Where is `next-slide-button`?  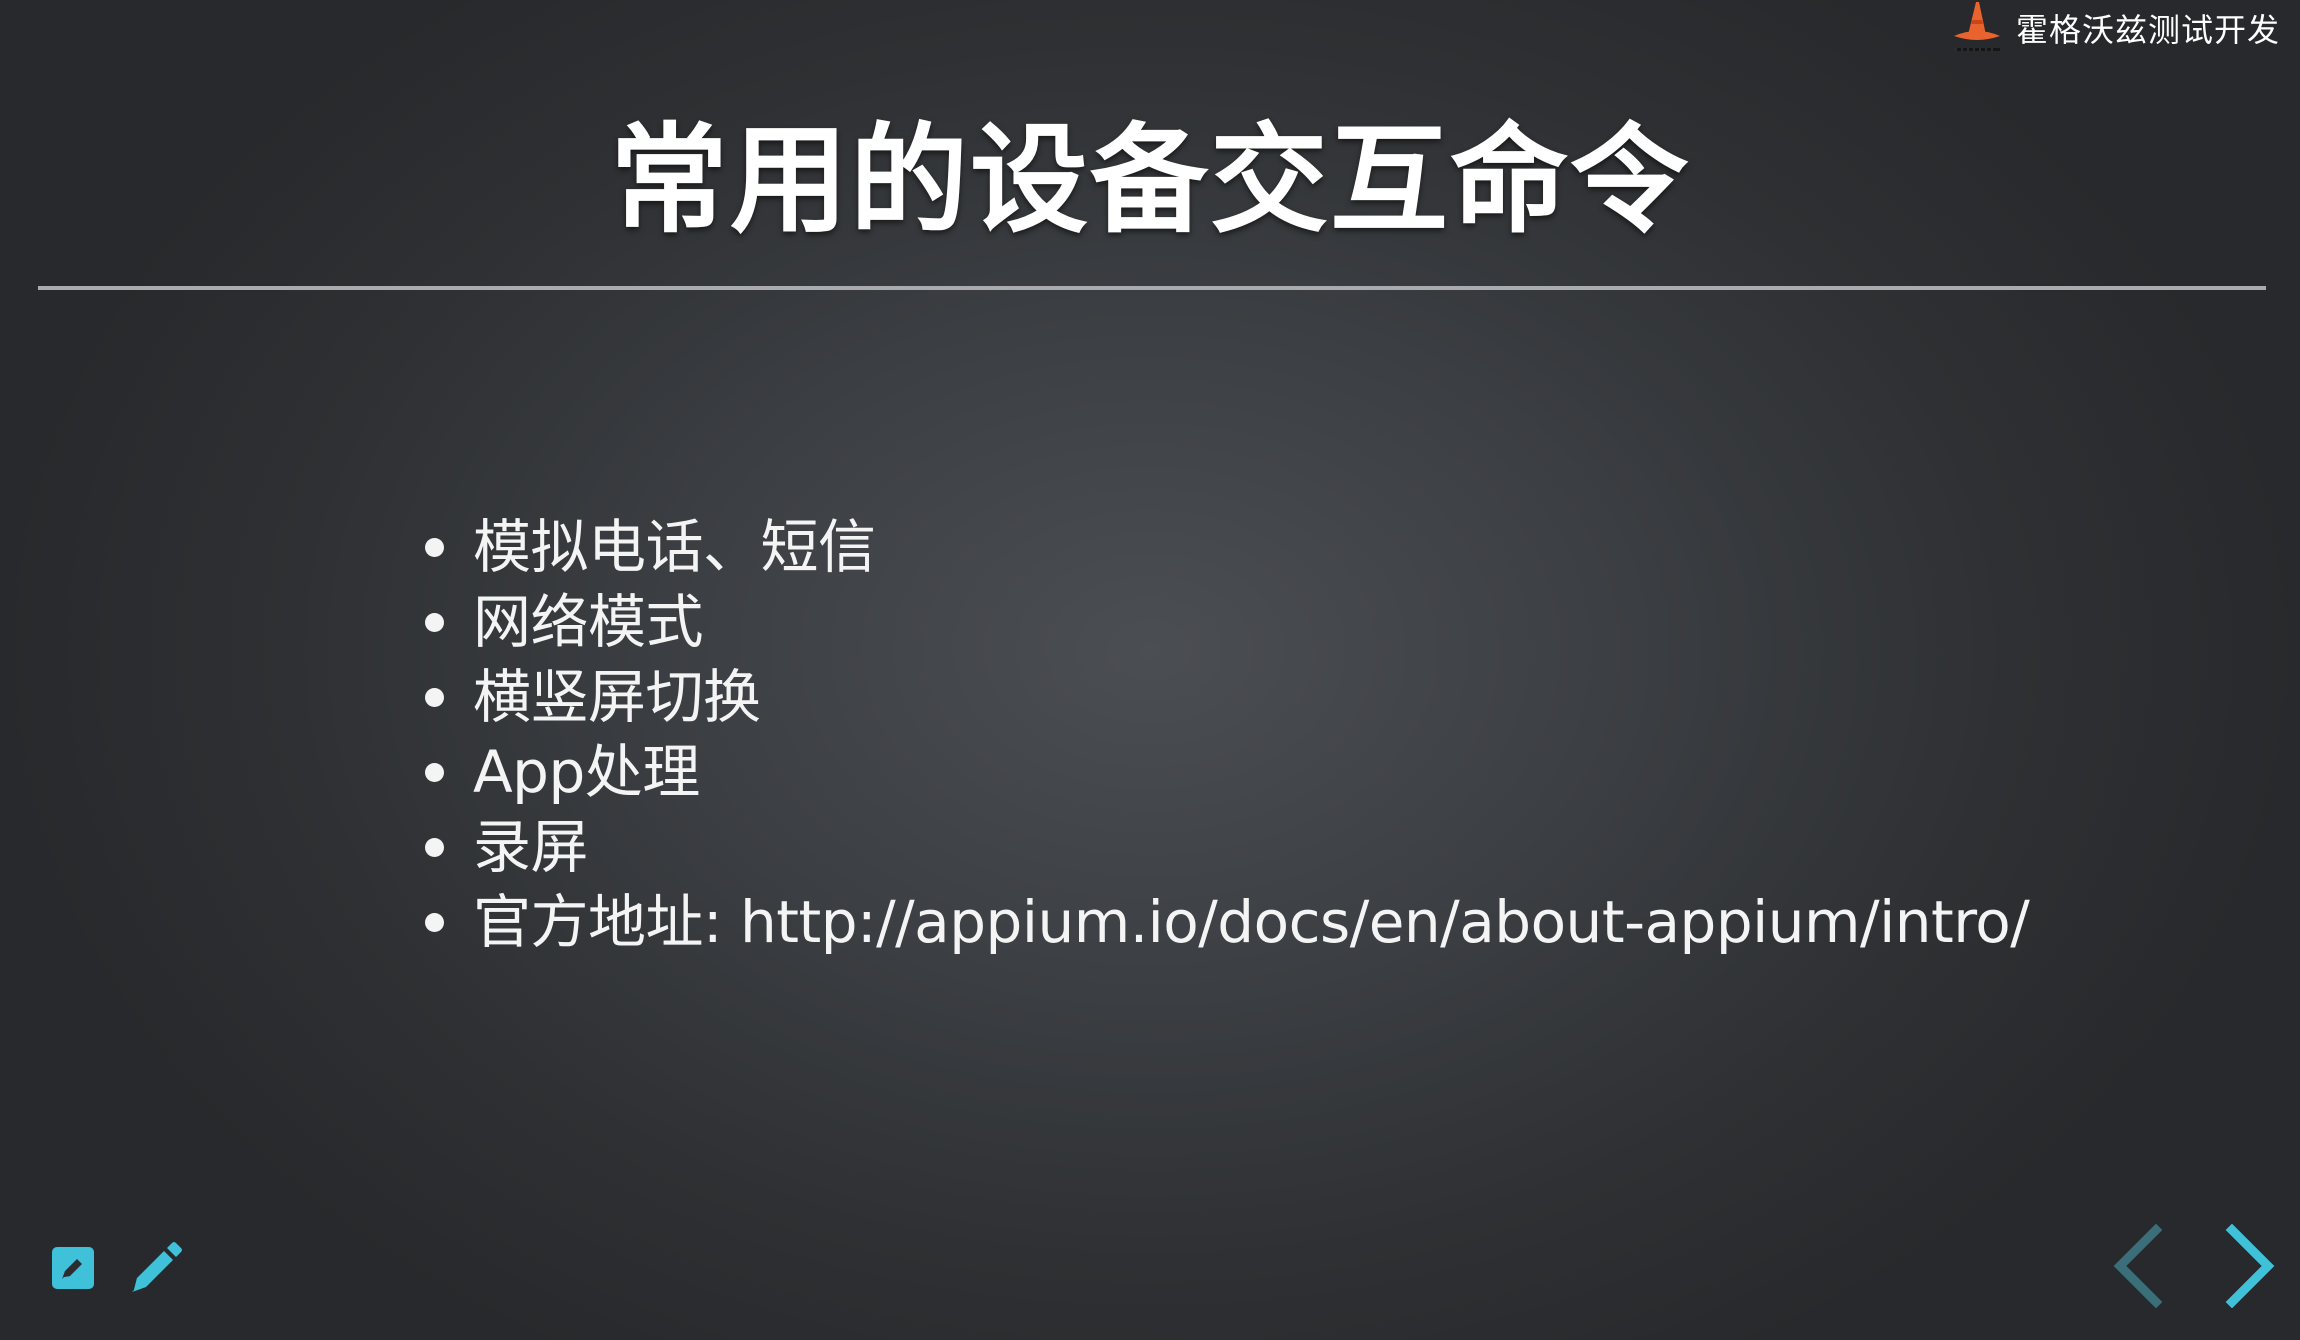
next-slide-button is located at coordinates (2250, 1266).